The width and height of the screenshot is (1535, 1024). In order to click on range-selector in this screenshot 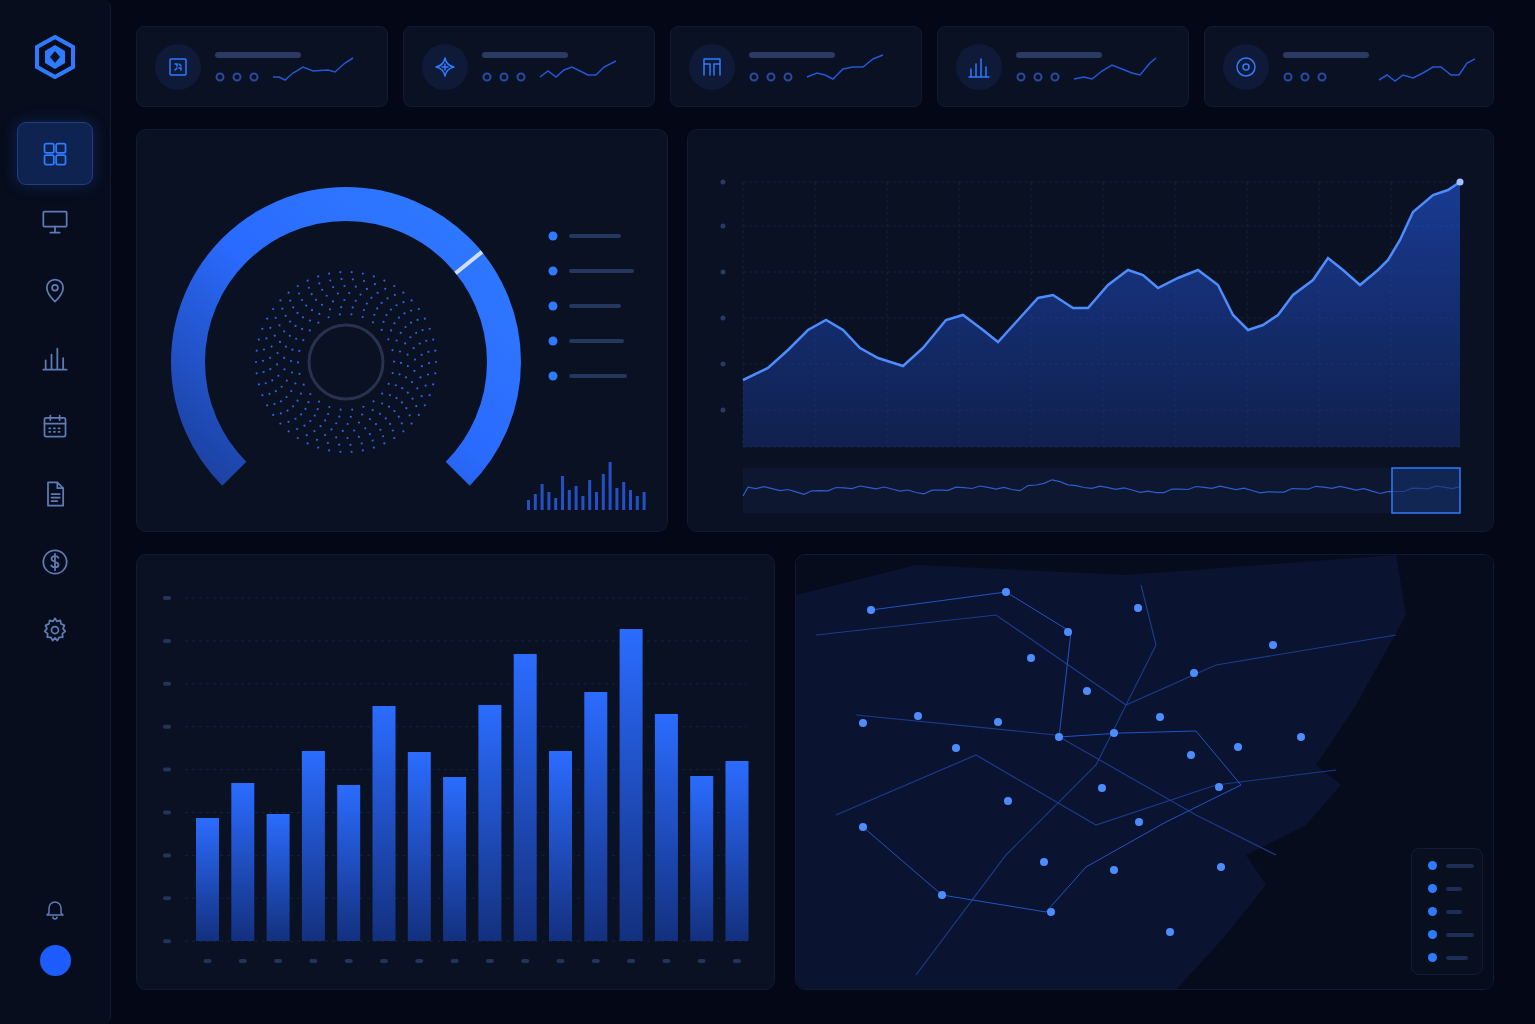, I will do `click(1101, 490)`.